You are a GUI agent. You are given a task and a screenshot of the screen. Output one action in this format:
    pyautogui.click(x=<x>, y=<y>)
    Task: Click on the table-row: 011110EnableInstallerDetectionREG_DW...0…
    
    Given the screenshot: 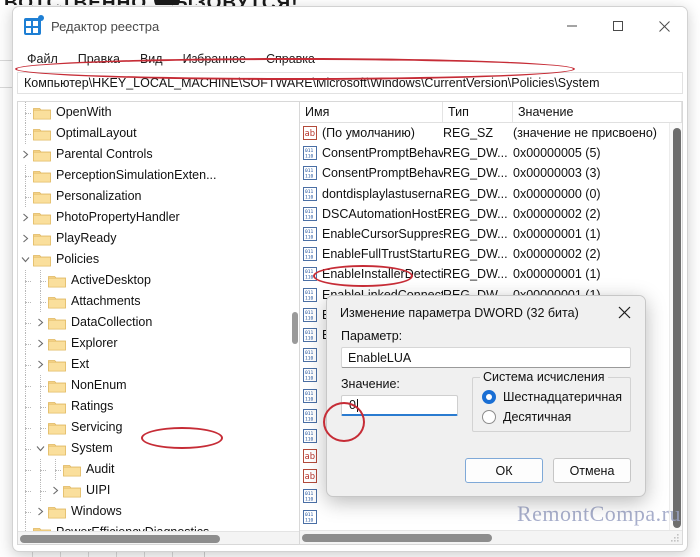 What is the action you would take?
    pyautogui.click(x=484, y=274)
    